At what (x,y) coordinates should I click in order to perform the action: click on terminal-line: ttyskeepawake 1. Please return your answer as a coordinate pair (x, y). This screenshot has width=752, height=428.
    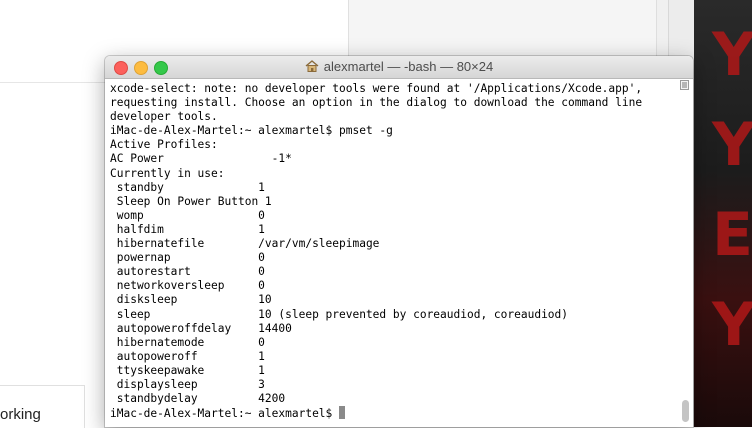
    Looking at the image, I should click on (187, 370).